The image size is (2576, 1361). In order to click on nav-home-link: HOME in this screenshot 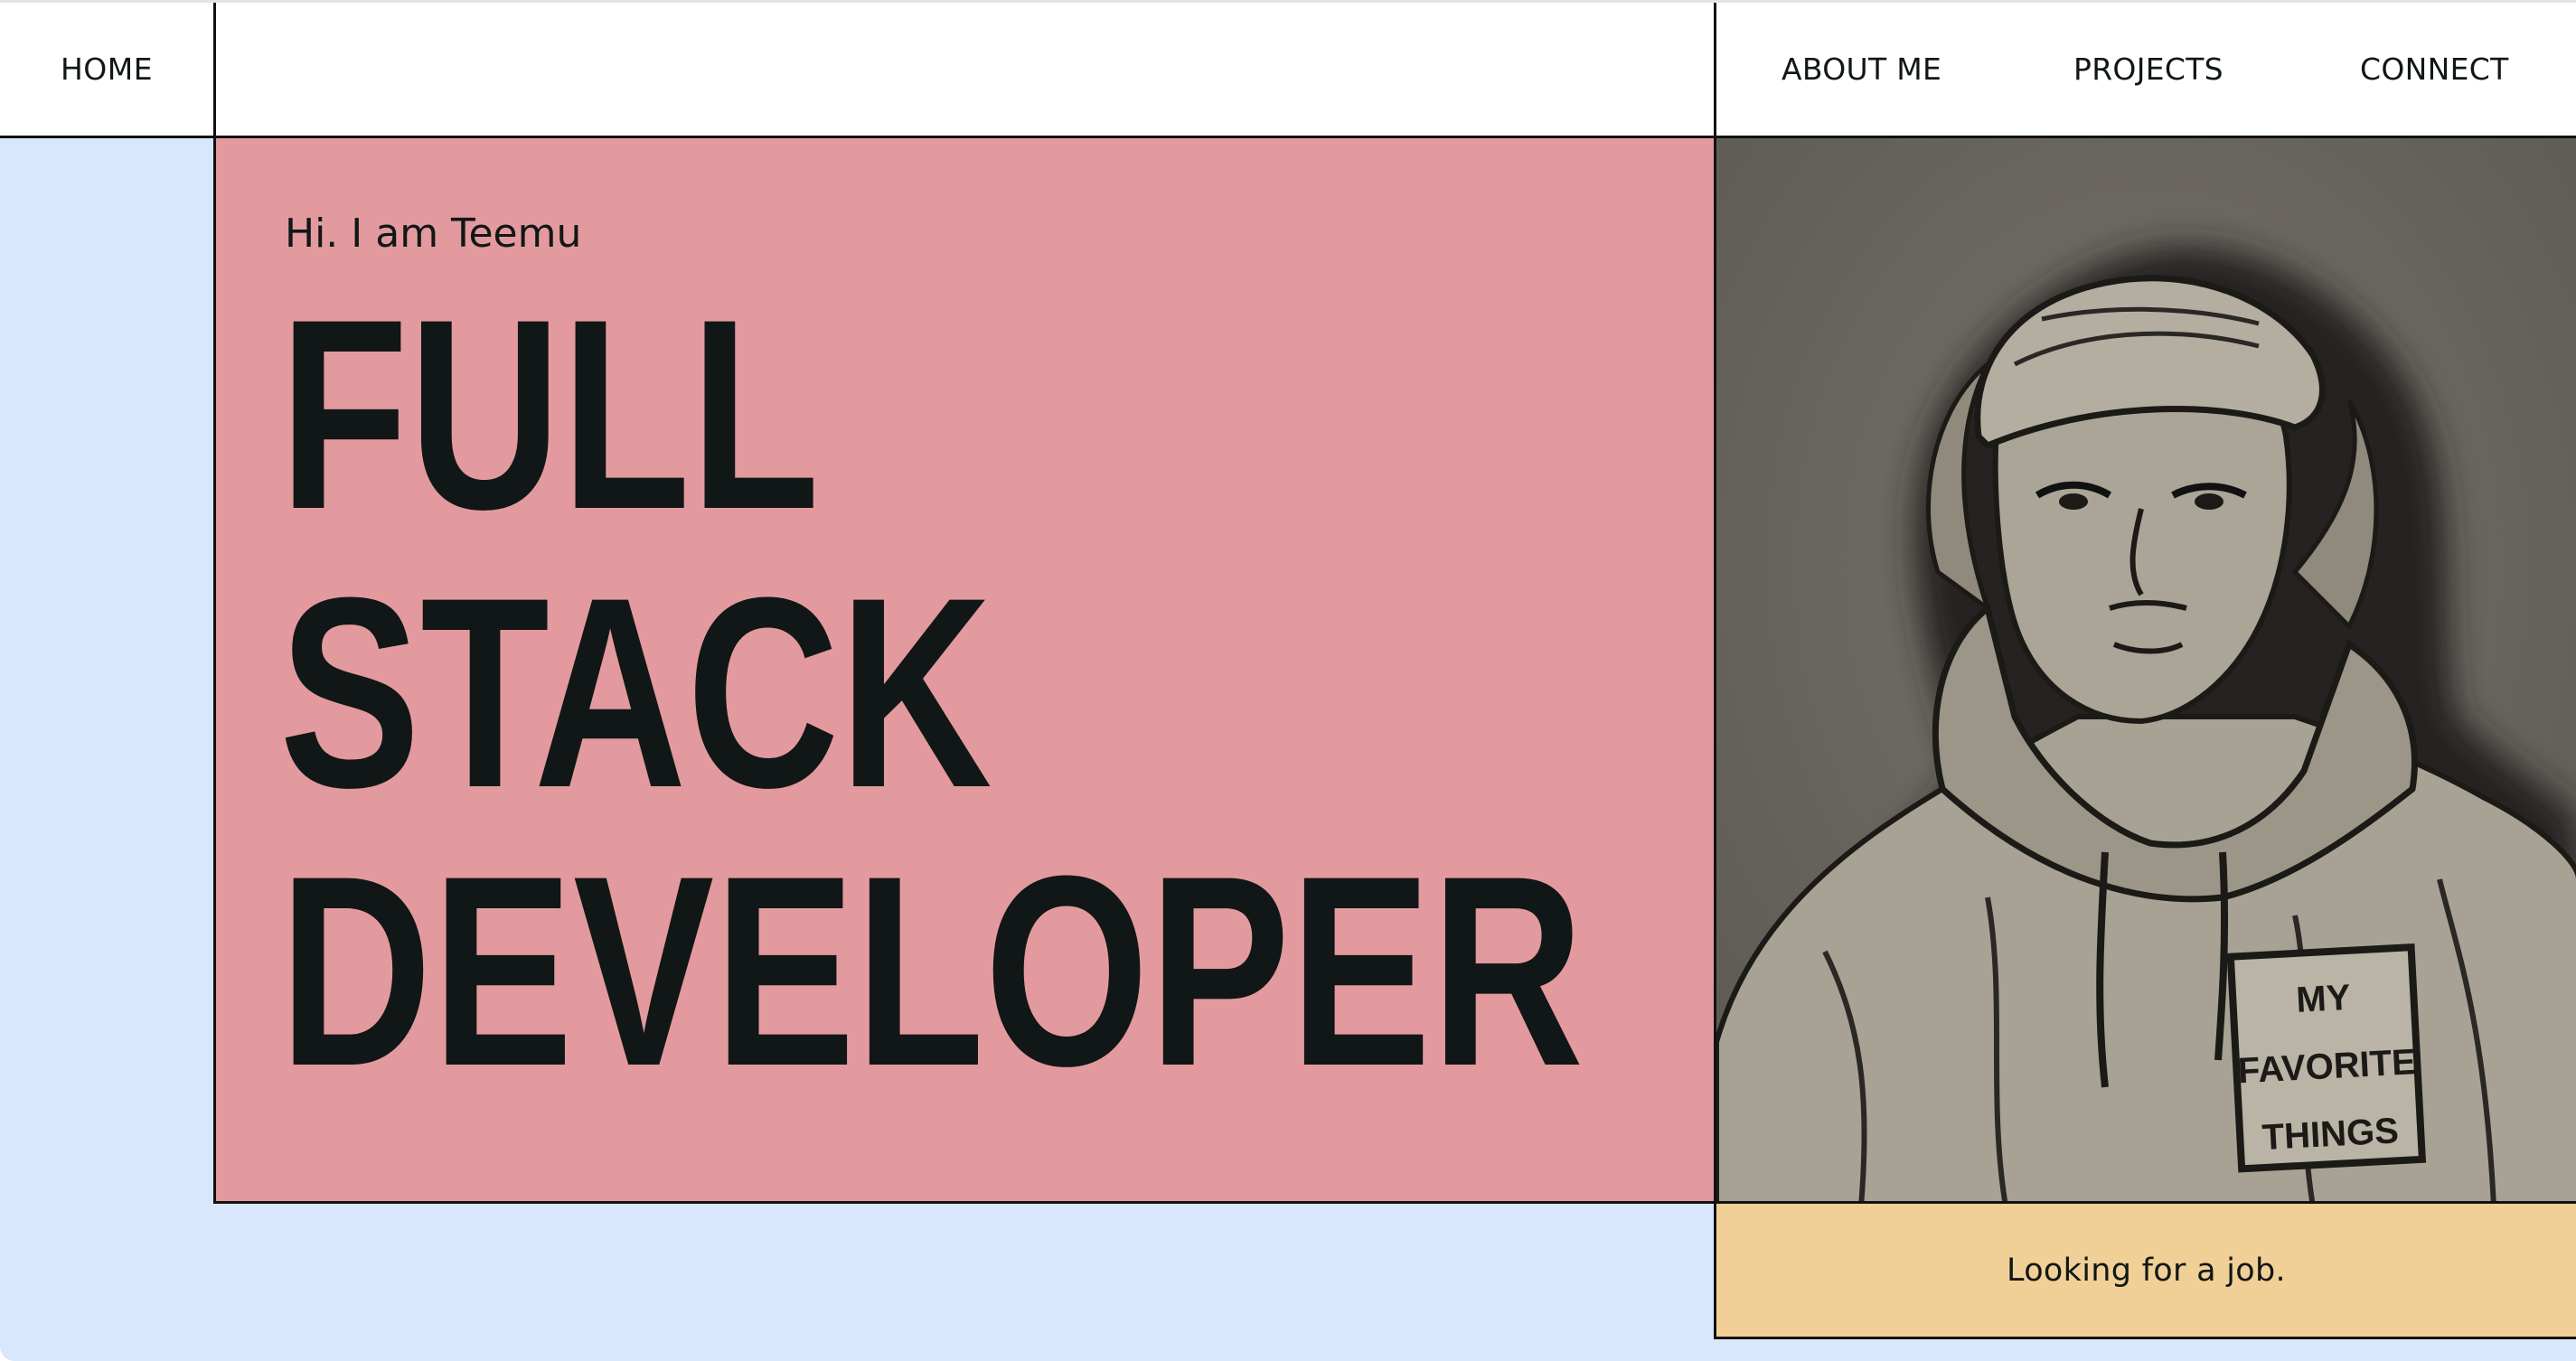, I will do `click(108, 69)`.